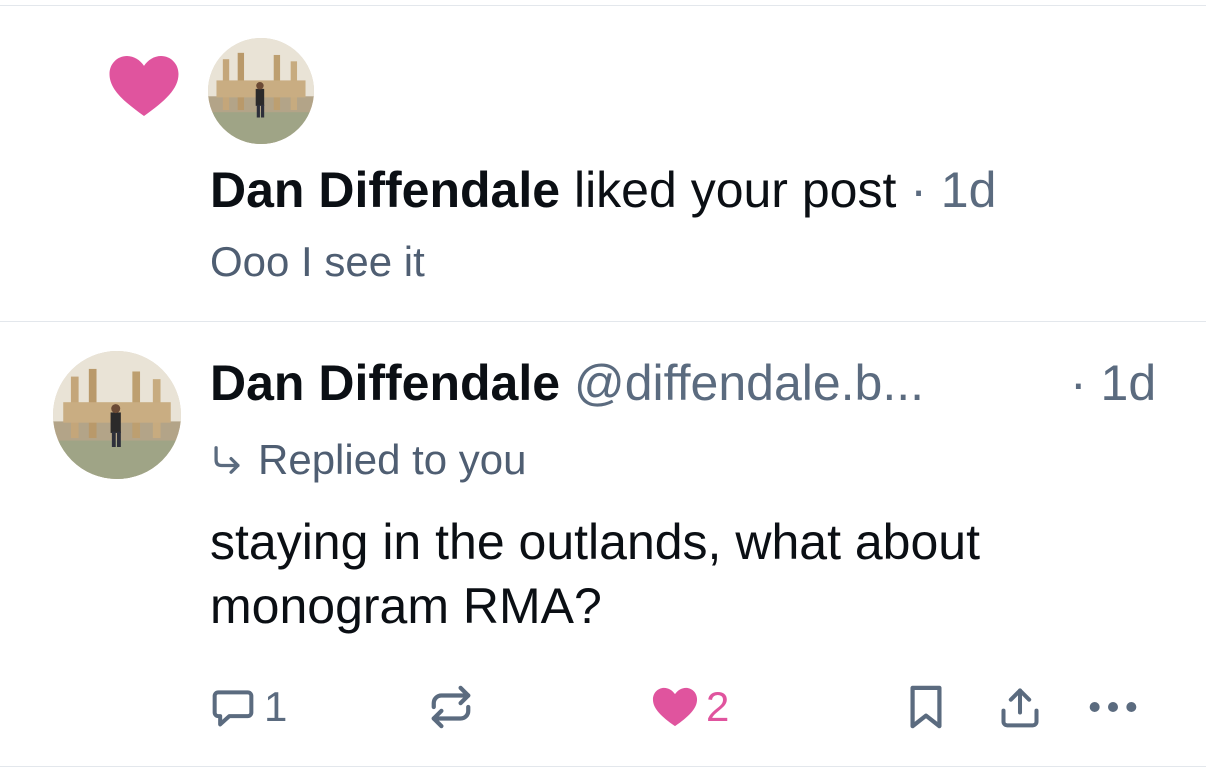 This screenshot has height=779, width=1206. I want to click on notification-time: 1d, so click(968, 190).